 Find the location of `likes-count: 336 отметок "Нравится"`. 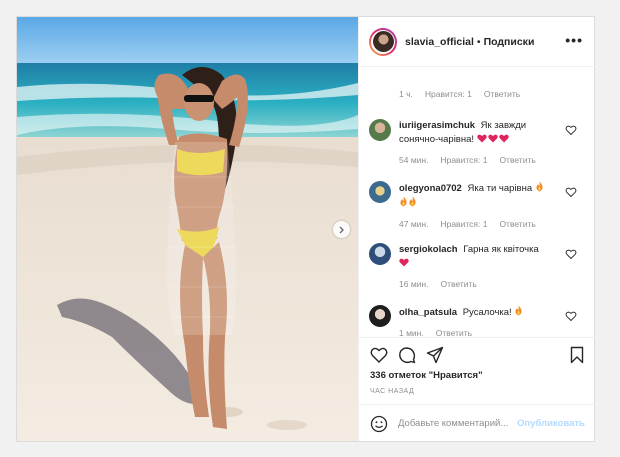

likes-count: 336 отметок "Нравится" is located at coordinates (426, 375).